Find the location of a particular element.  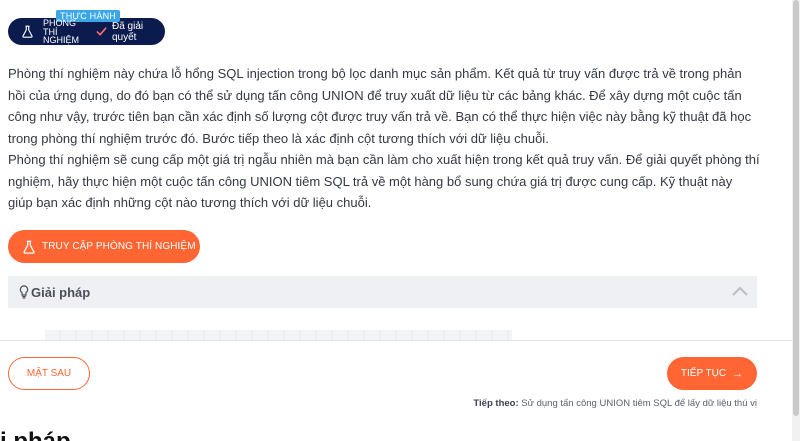

check-icon is located at coordinates (101, 31).